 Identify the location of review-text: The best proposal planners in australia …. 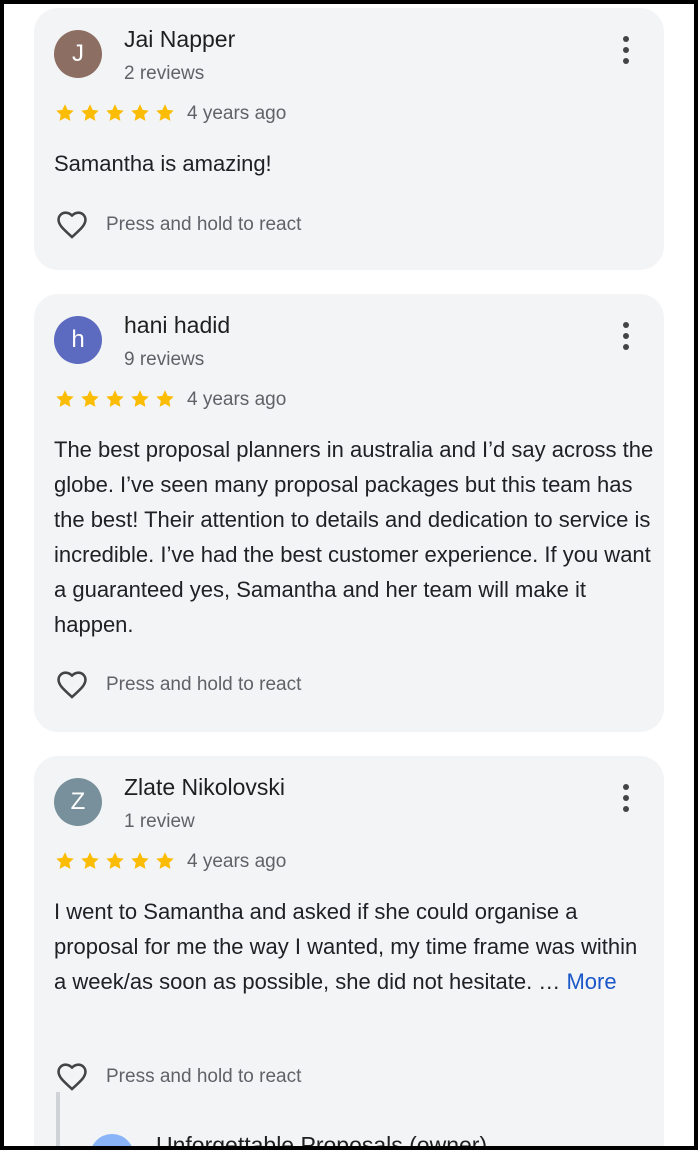
(354, 537).